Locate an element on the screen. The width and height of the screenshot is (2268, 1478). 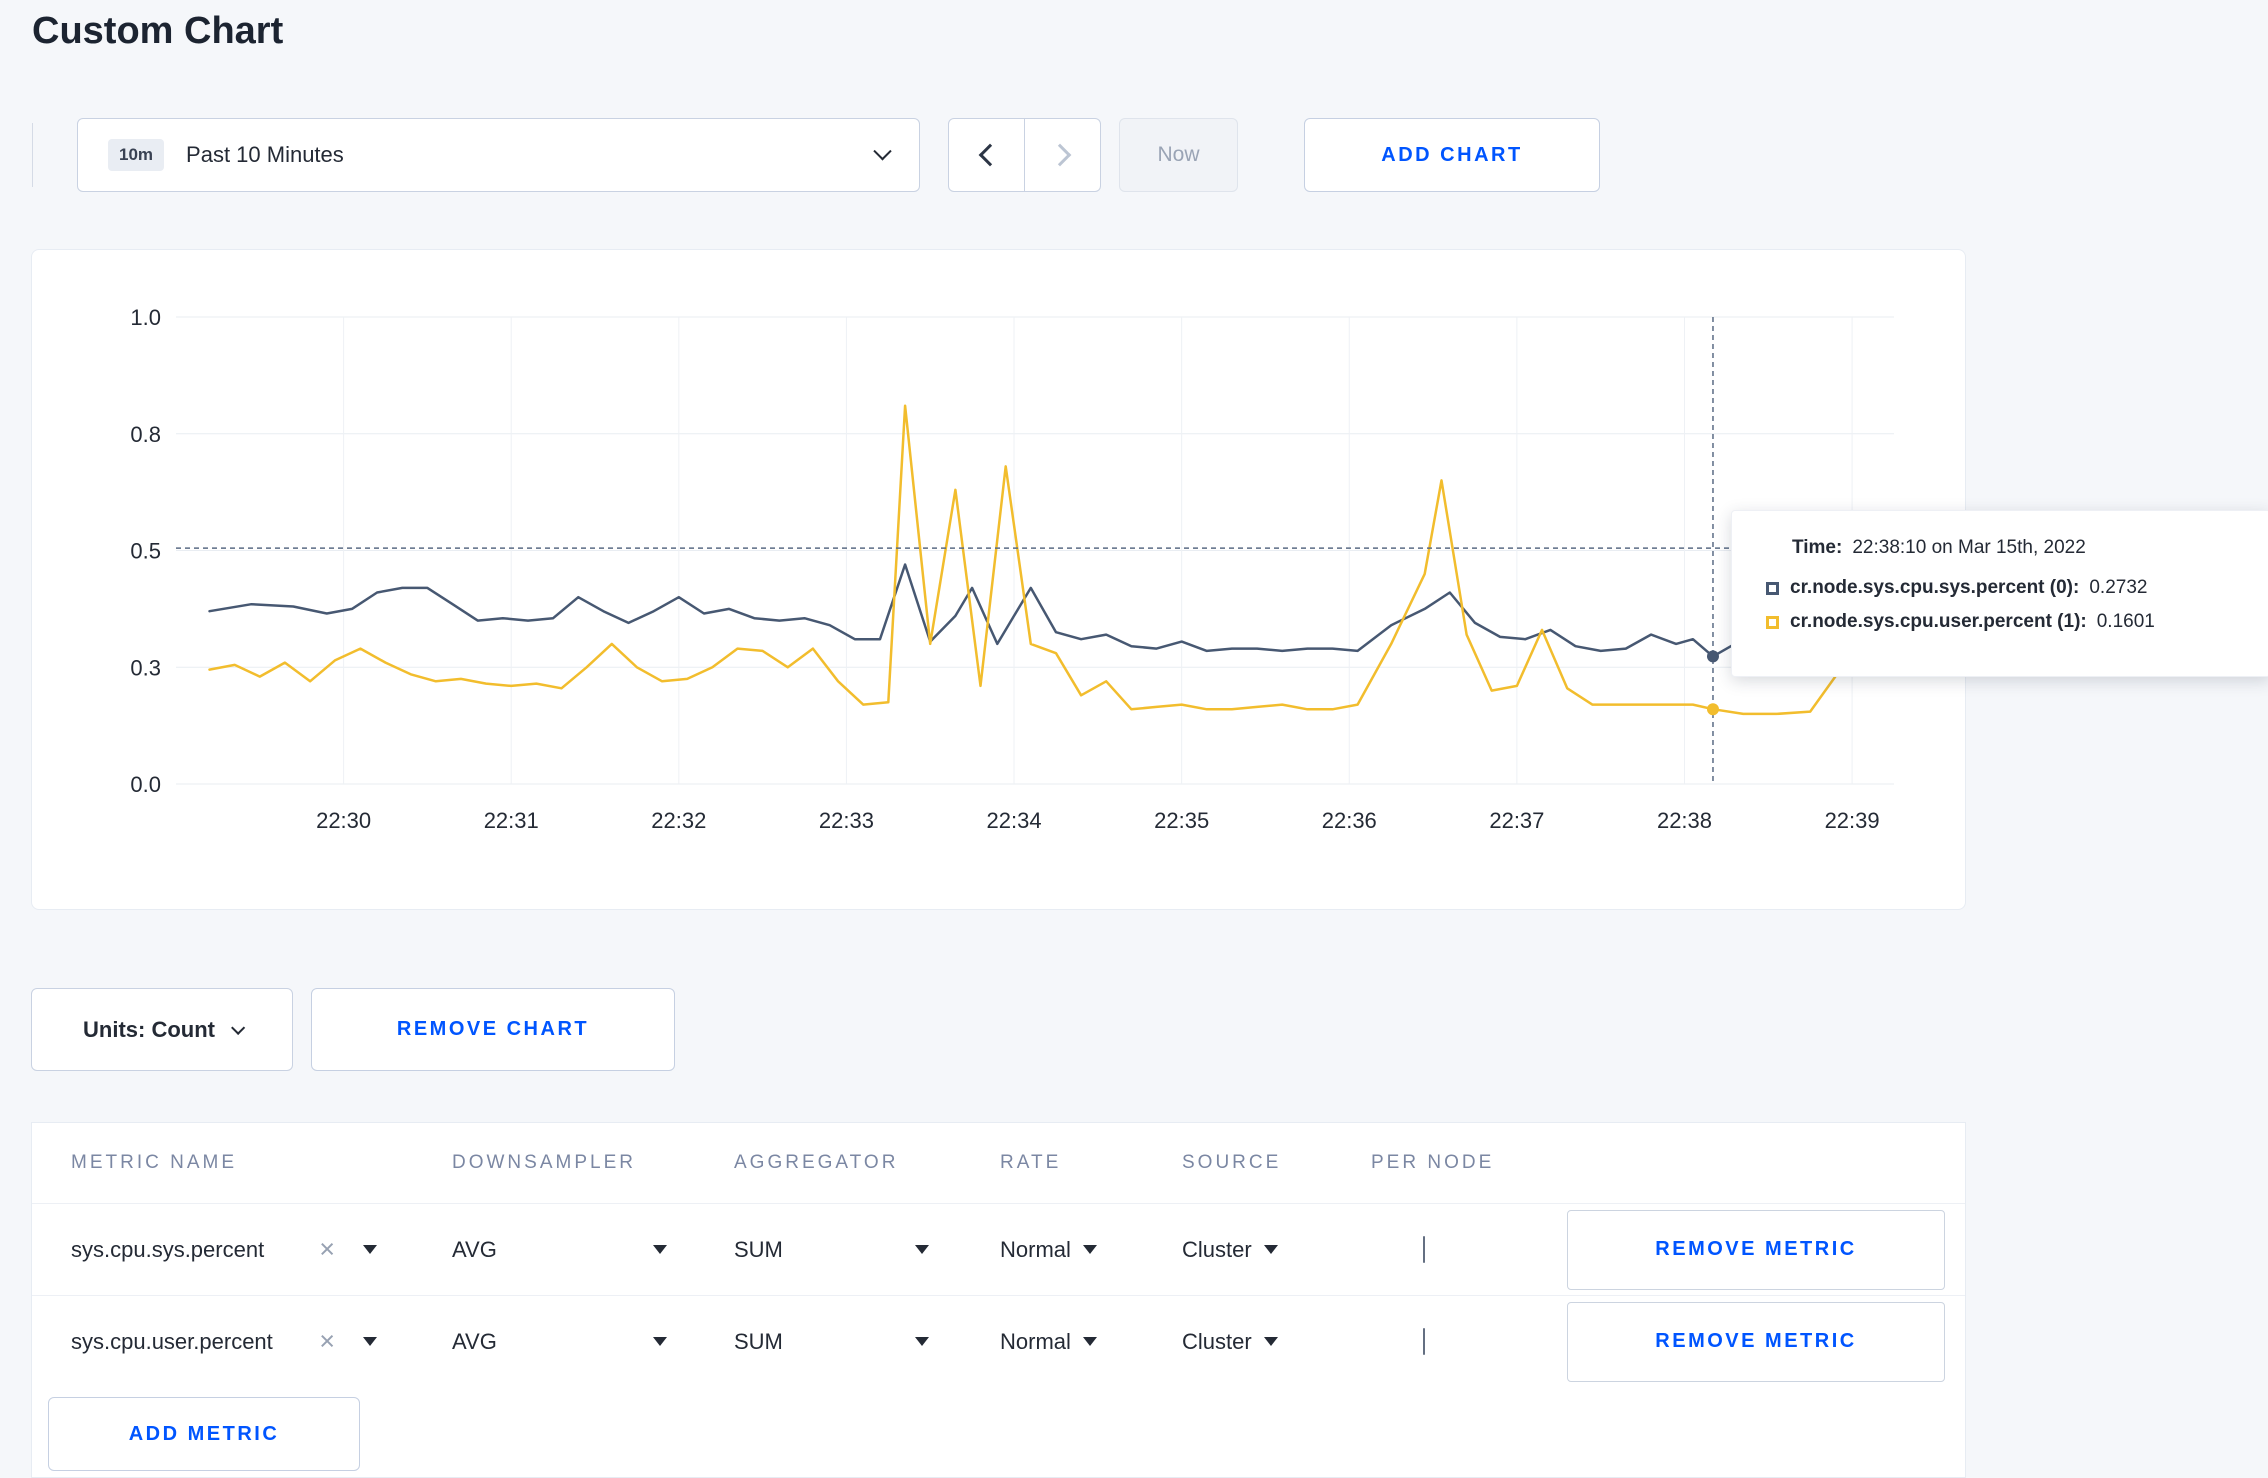
svg-text: 22:30 is located at coordinates (343, 820).